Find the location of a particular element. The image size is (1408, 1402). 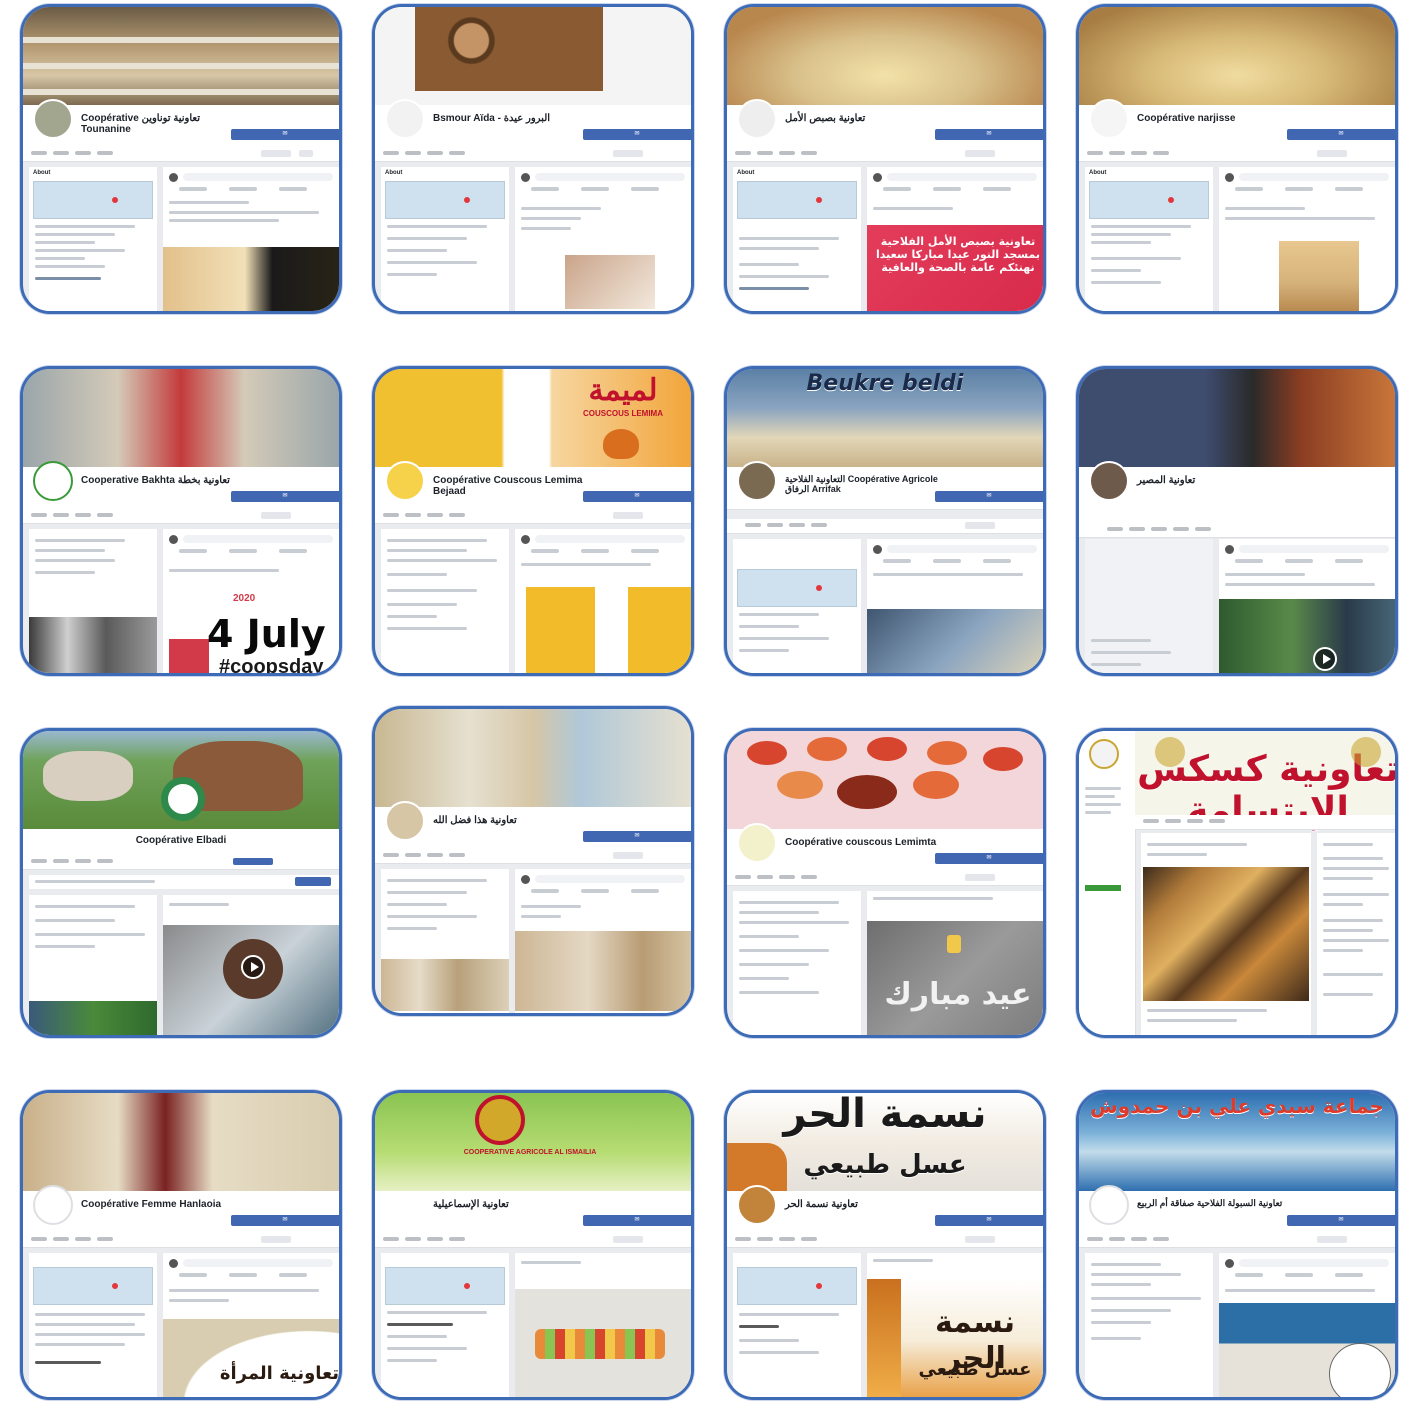

post-image: 2020 4 July #coopsday is located at coordinates (251, 633).